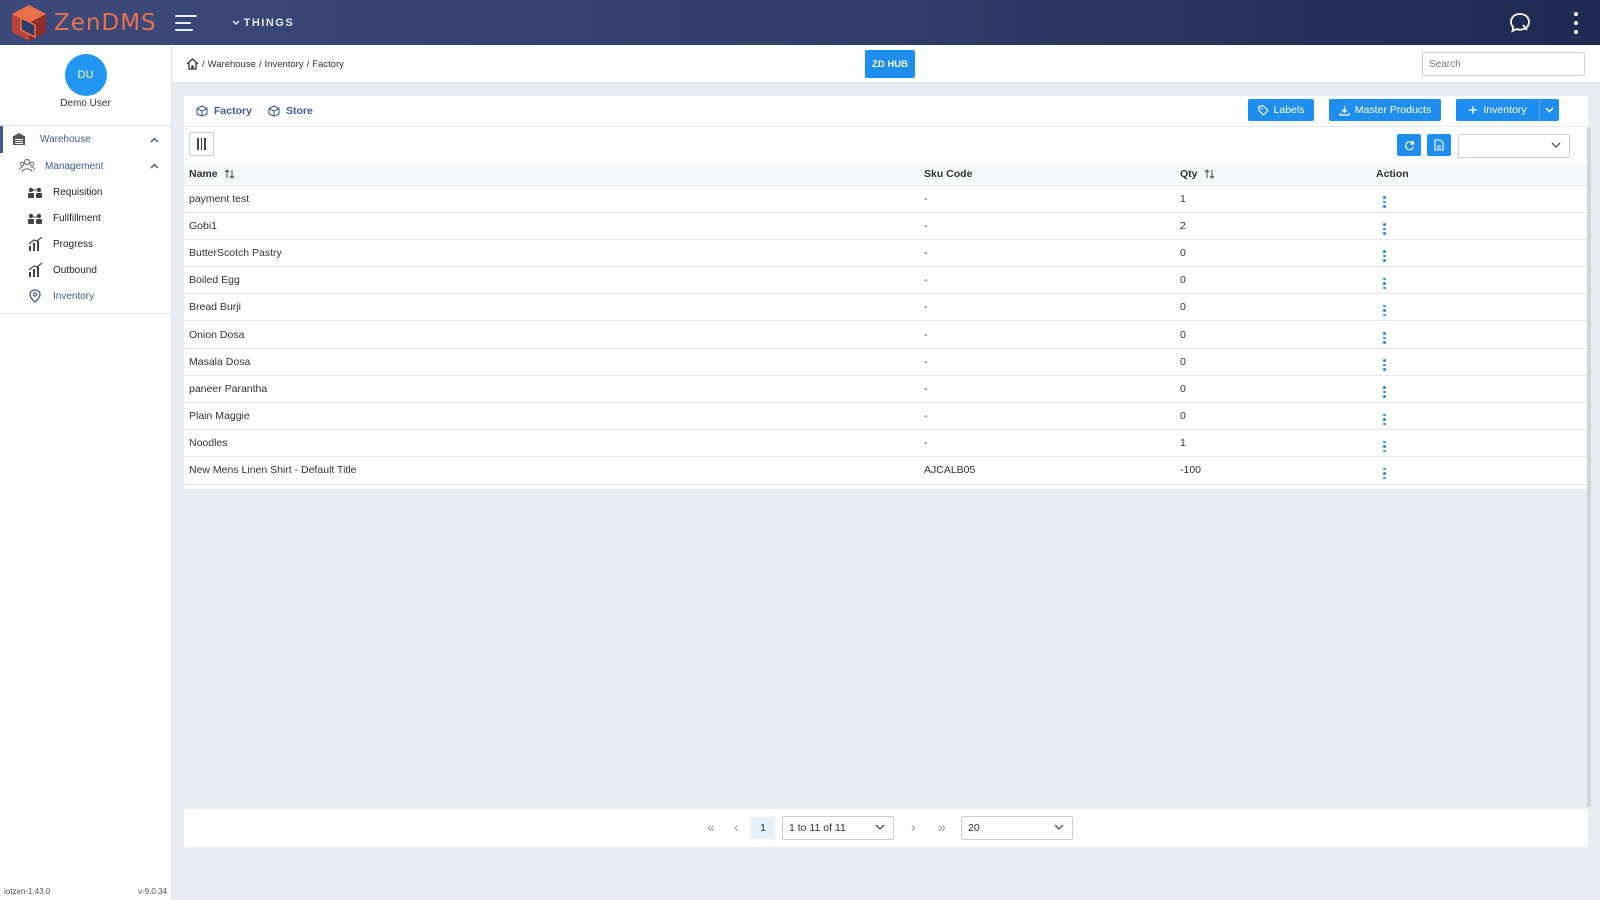 The height and width of the screenshot is (900, 1600). I want to click on first-page-icon: «, so click(711, 827).